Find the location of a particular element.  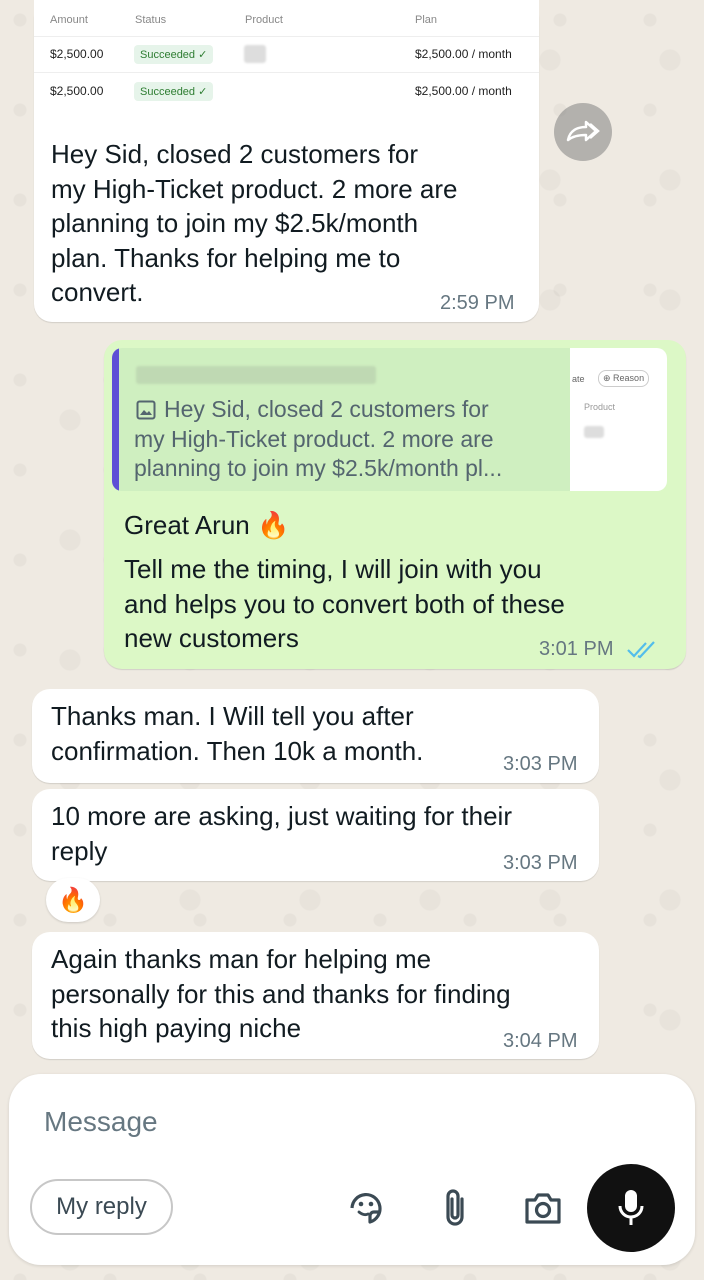

fire-reaction: 🔥 is located at coordinates (73, 900).